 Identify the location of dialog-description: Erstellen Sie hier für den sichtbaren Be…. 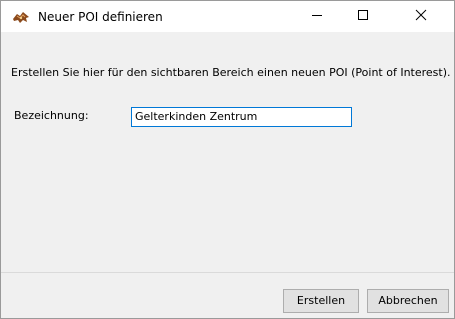
(231, 72).